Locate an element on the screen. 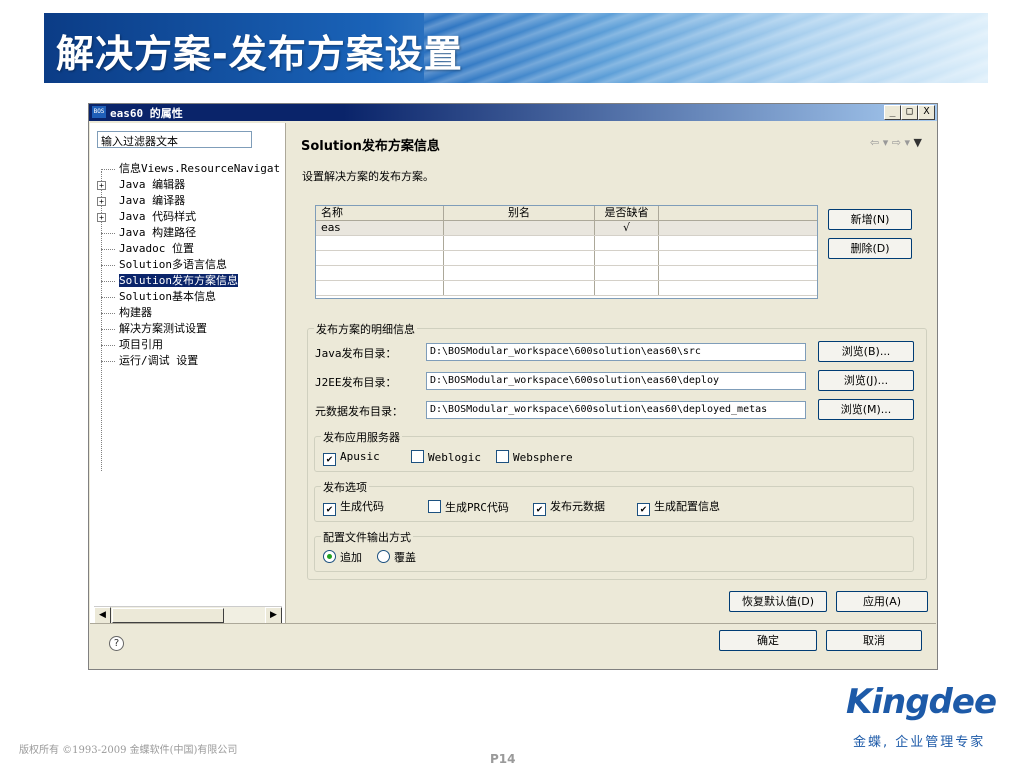  tree-item-project-references: 项目引用 is located at coordinates (190, 345).